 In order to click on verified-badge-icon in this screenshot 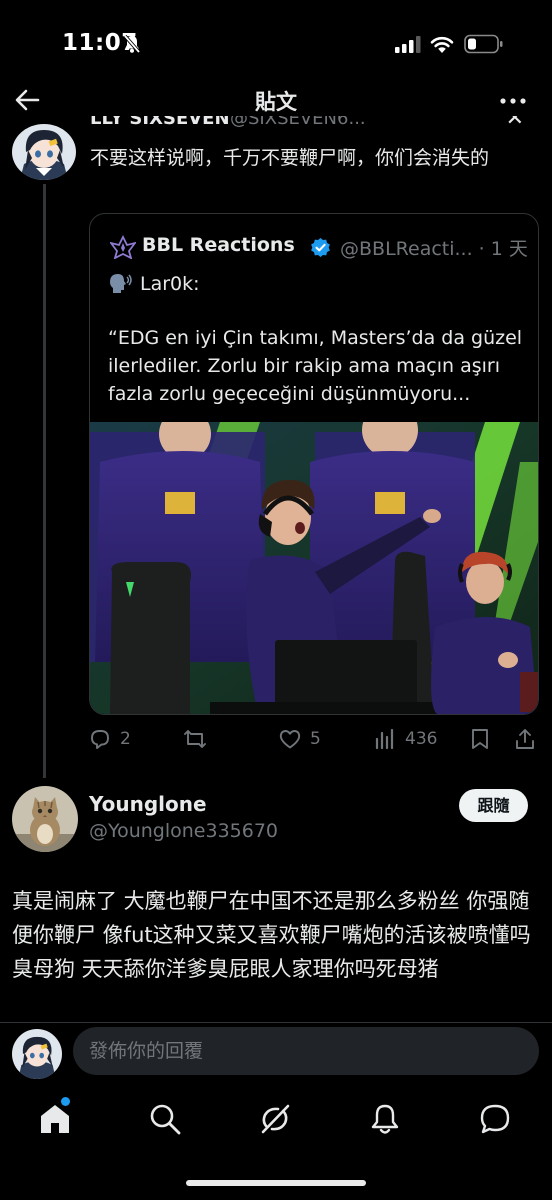, I will do `click(320, 247)`.